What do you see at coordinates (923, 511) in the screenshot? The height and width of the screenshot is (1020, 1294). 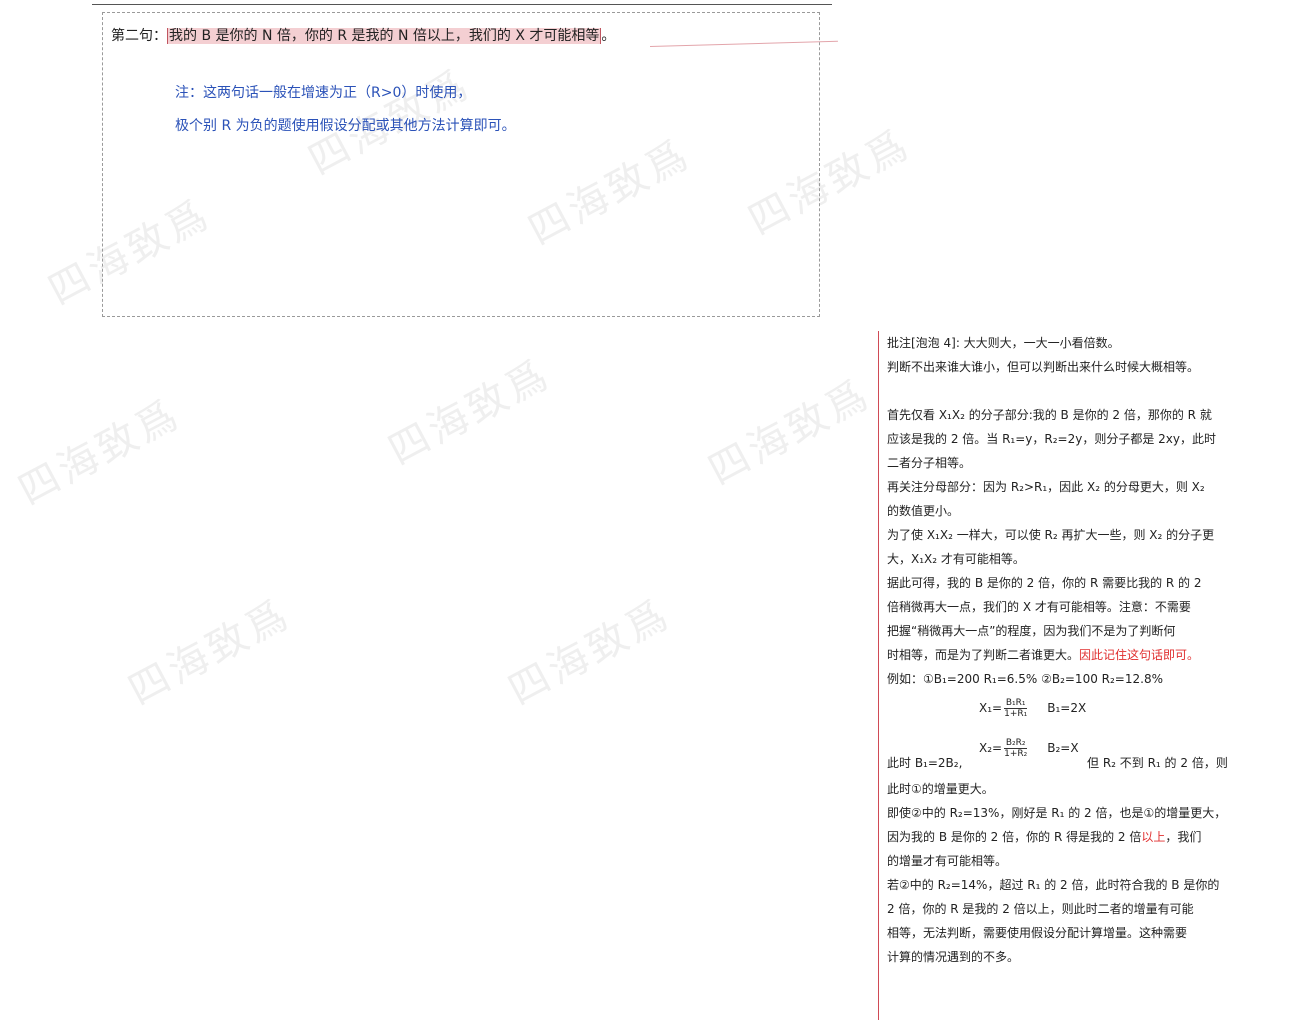 I see `comment-line: 的数值更小。` at bounding box center [923, 511].